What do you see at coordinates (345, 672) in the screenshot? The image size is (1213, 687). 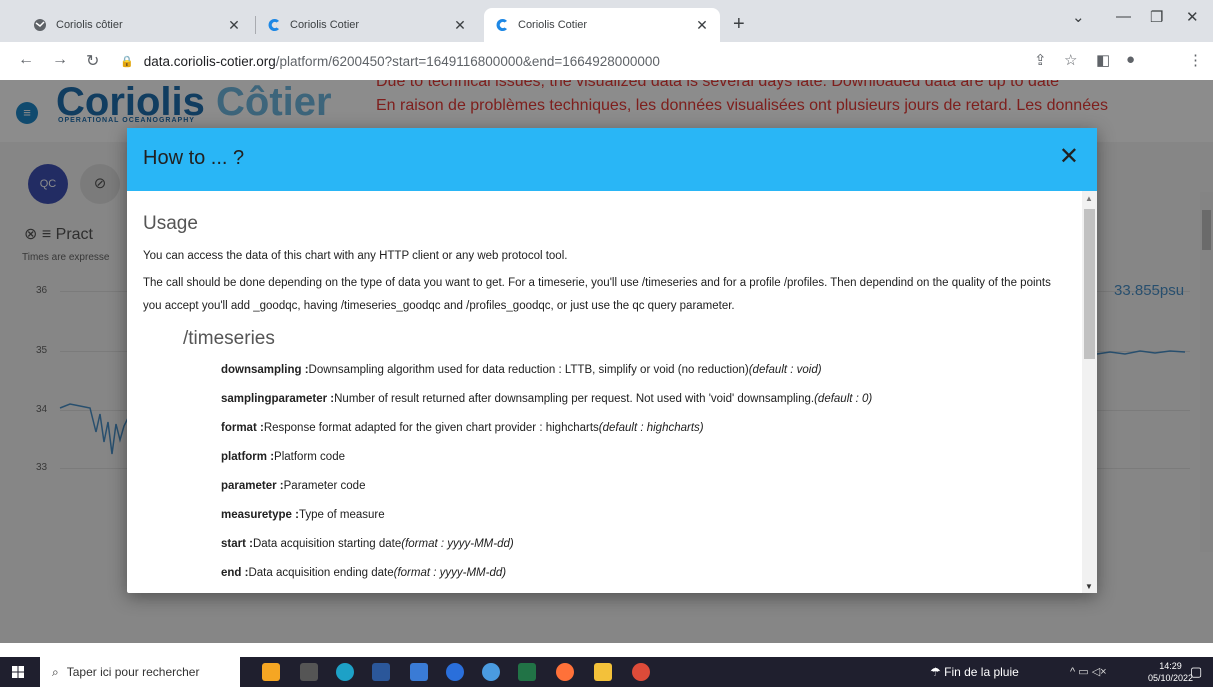 I see `edge-icon` at bounding box center [345, 672].